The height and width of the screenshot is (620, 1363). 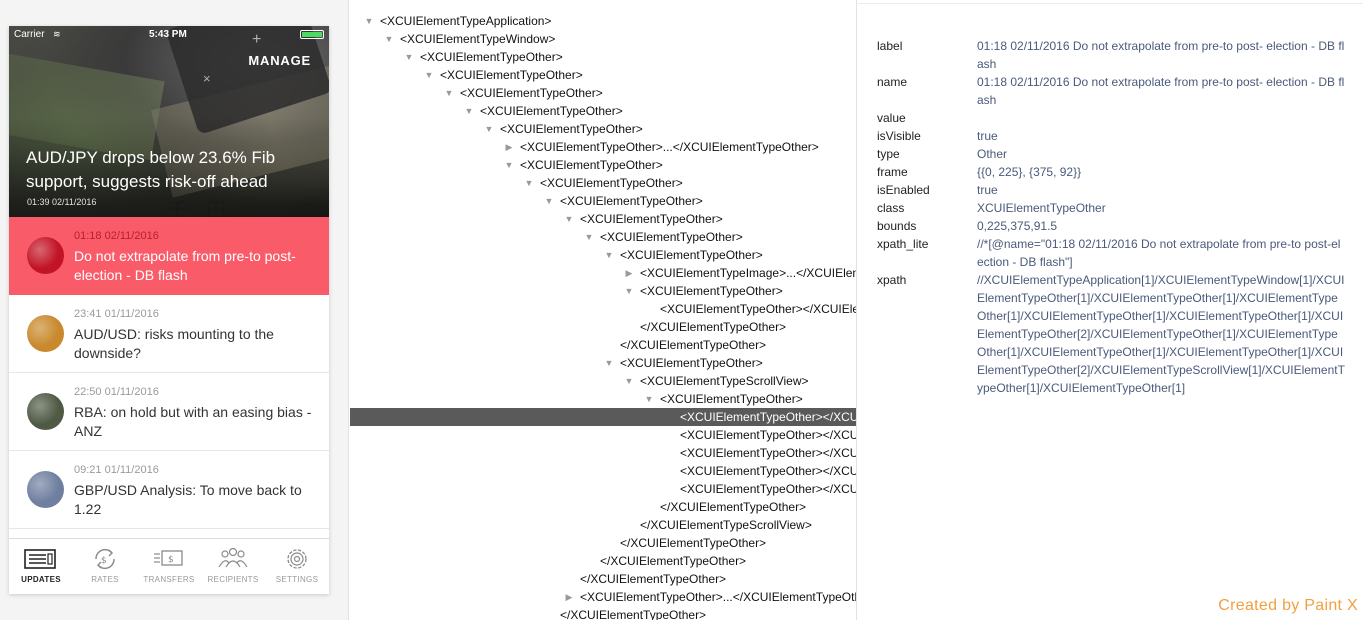 I want to click on rates-icon: $, so click(x=105, y=559).